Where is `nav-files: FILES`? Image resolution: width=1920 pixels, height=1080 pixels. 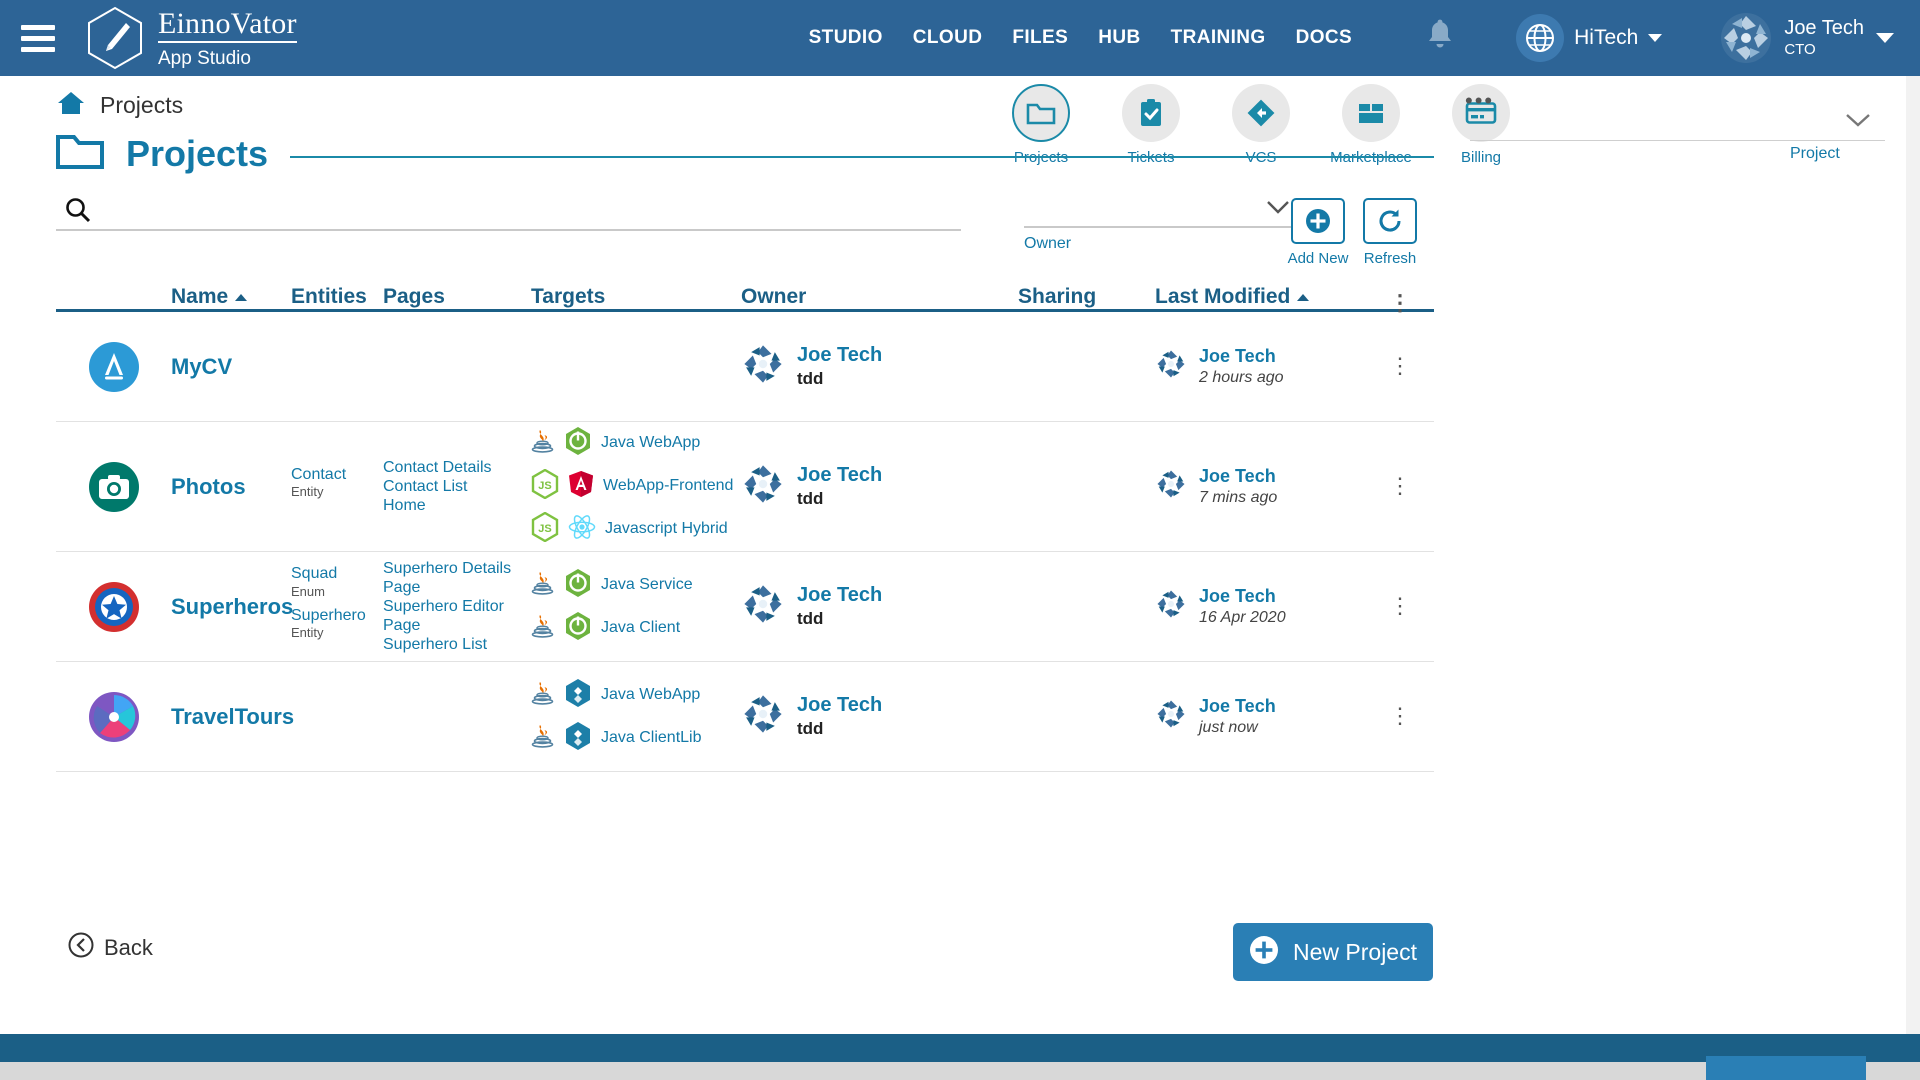
nav-files: FILES is located at coordinates (1040, 38).